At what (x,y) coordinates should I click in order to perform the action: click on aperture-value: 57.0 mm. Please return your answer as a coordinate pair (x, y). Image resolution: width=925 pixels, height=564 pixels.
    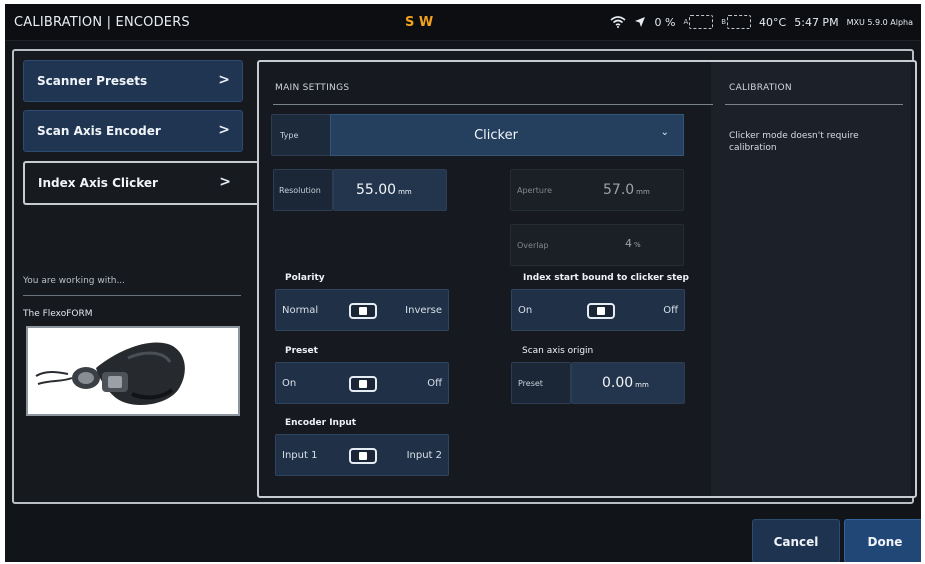
    Looking at the image, I should click on (626, 190).